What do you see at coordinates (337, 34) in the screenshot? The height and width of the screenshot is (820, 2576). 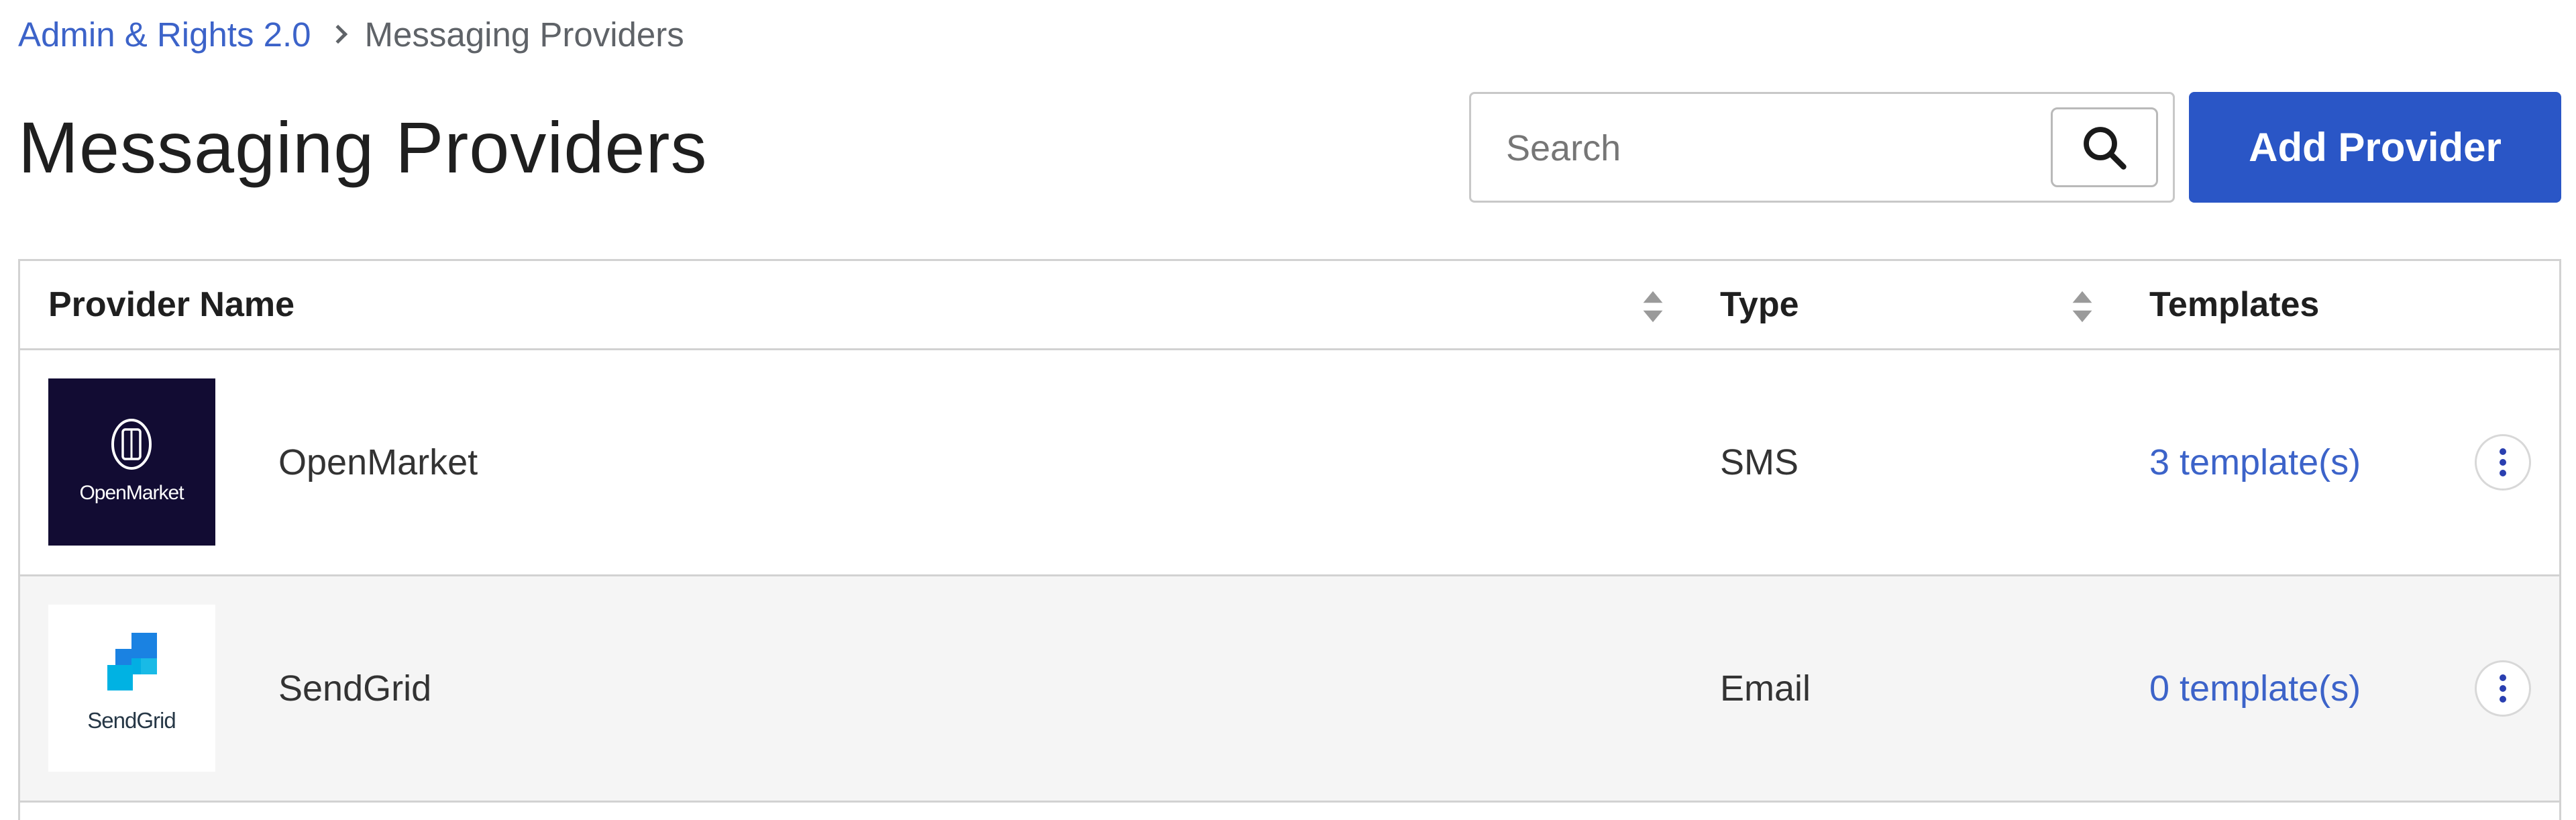 I see `chevron-right-icon` at bounding box center [337, 34].